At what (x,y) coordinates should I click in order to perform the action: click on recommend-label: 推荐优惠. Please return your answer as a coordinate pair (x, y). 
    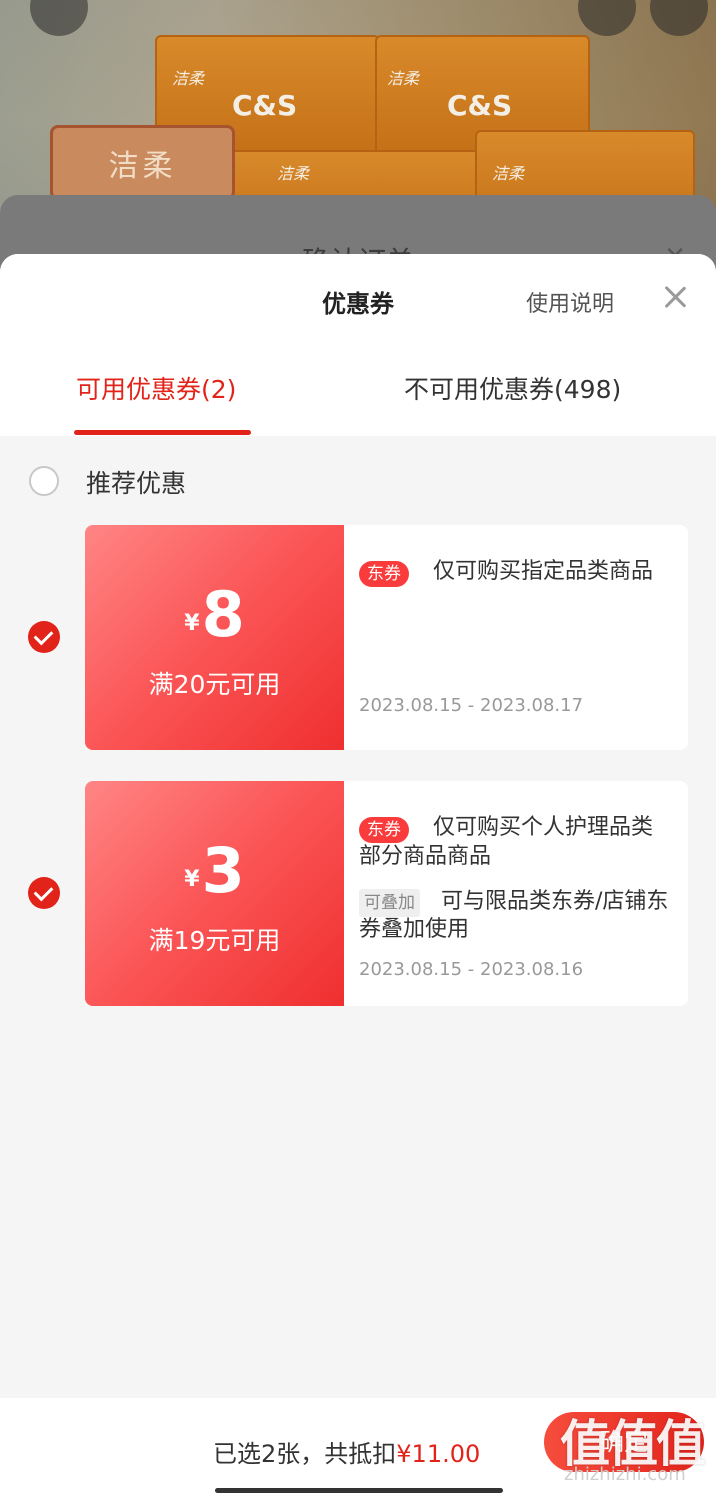
    Looking at the image, I should click on (136, 483).